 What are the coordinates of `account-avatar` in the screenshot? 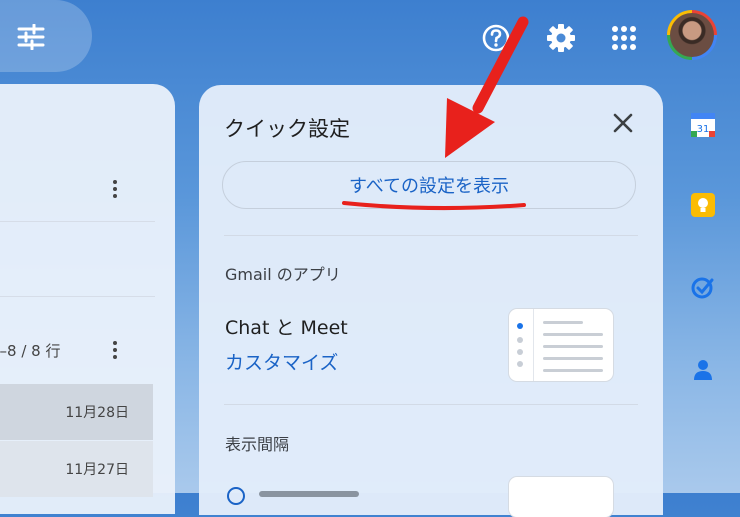 It's located at (692, 35).